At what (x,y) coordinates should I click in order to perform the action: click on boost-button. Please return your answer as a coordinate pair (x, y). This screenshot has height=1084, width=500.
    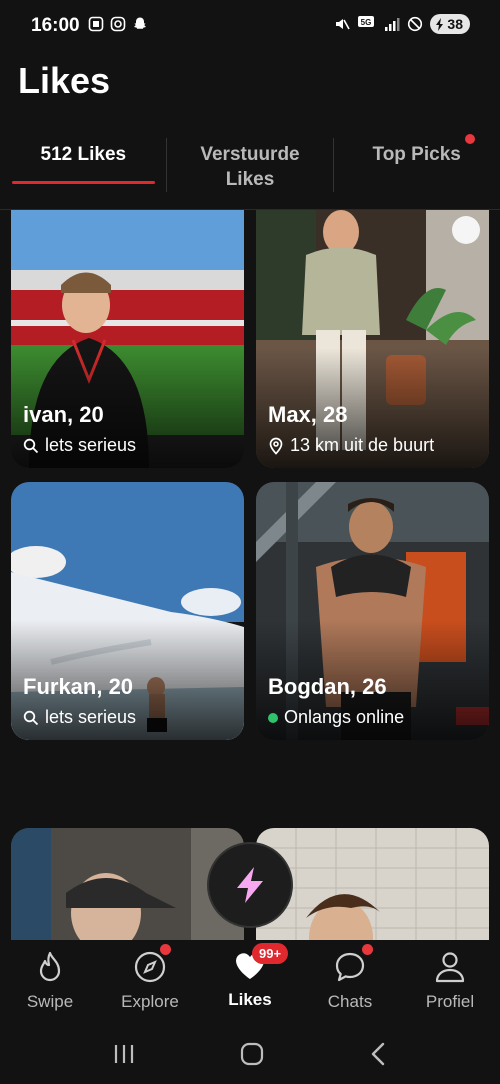
    Looking at the image, I should click on (250, 885).